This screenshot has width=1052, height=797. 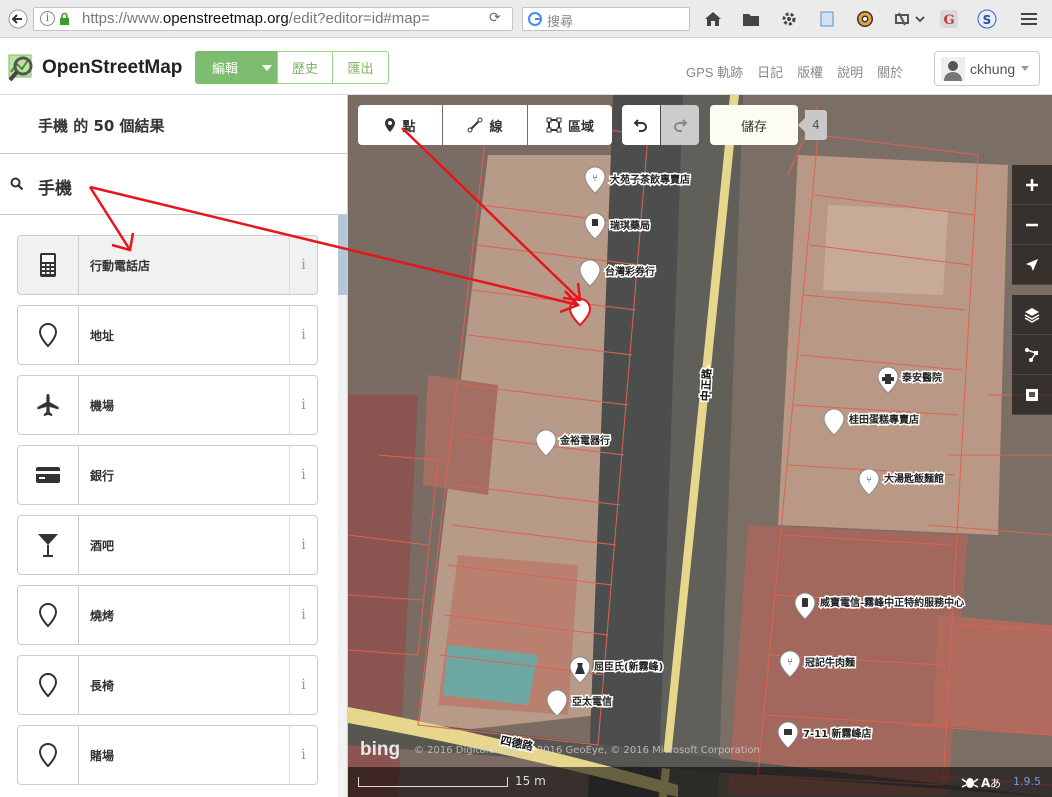 What do you see at coordinates (751, 19) in the screenshot?
I see `folder-icon` at bounding box center [751, 19].